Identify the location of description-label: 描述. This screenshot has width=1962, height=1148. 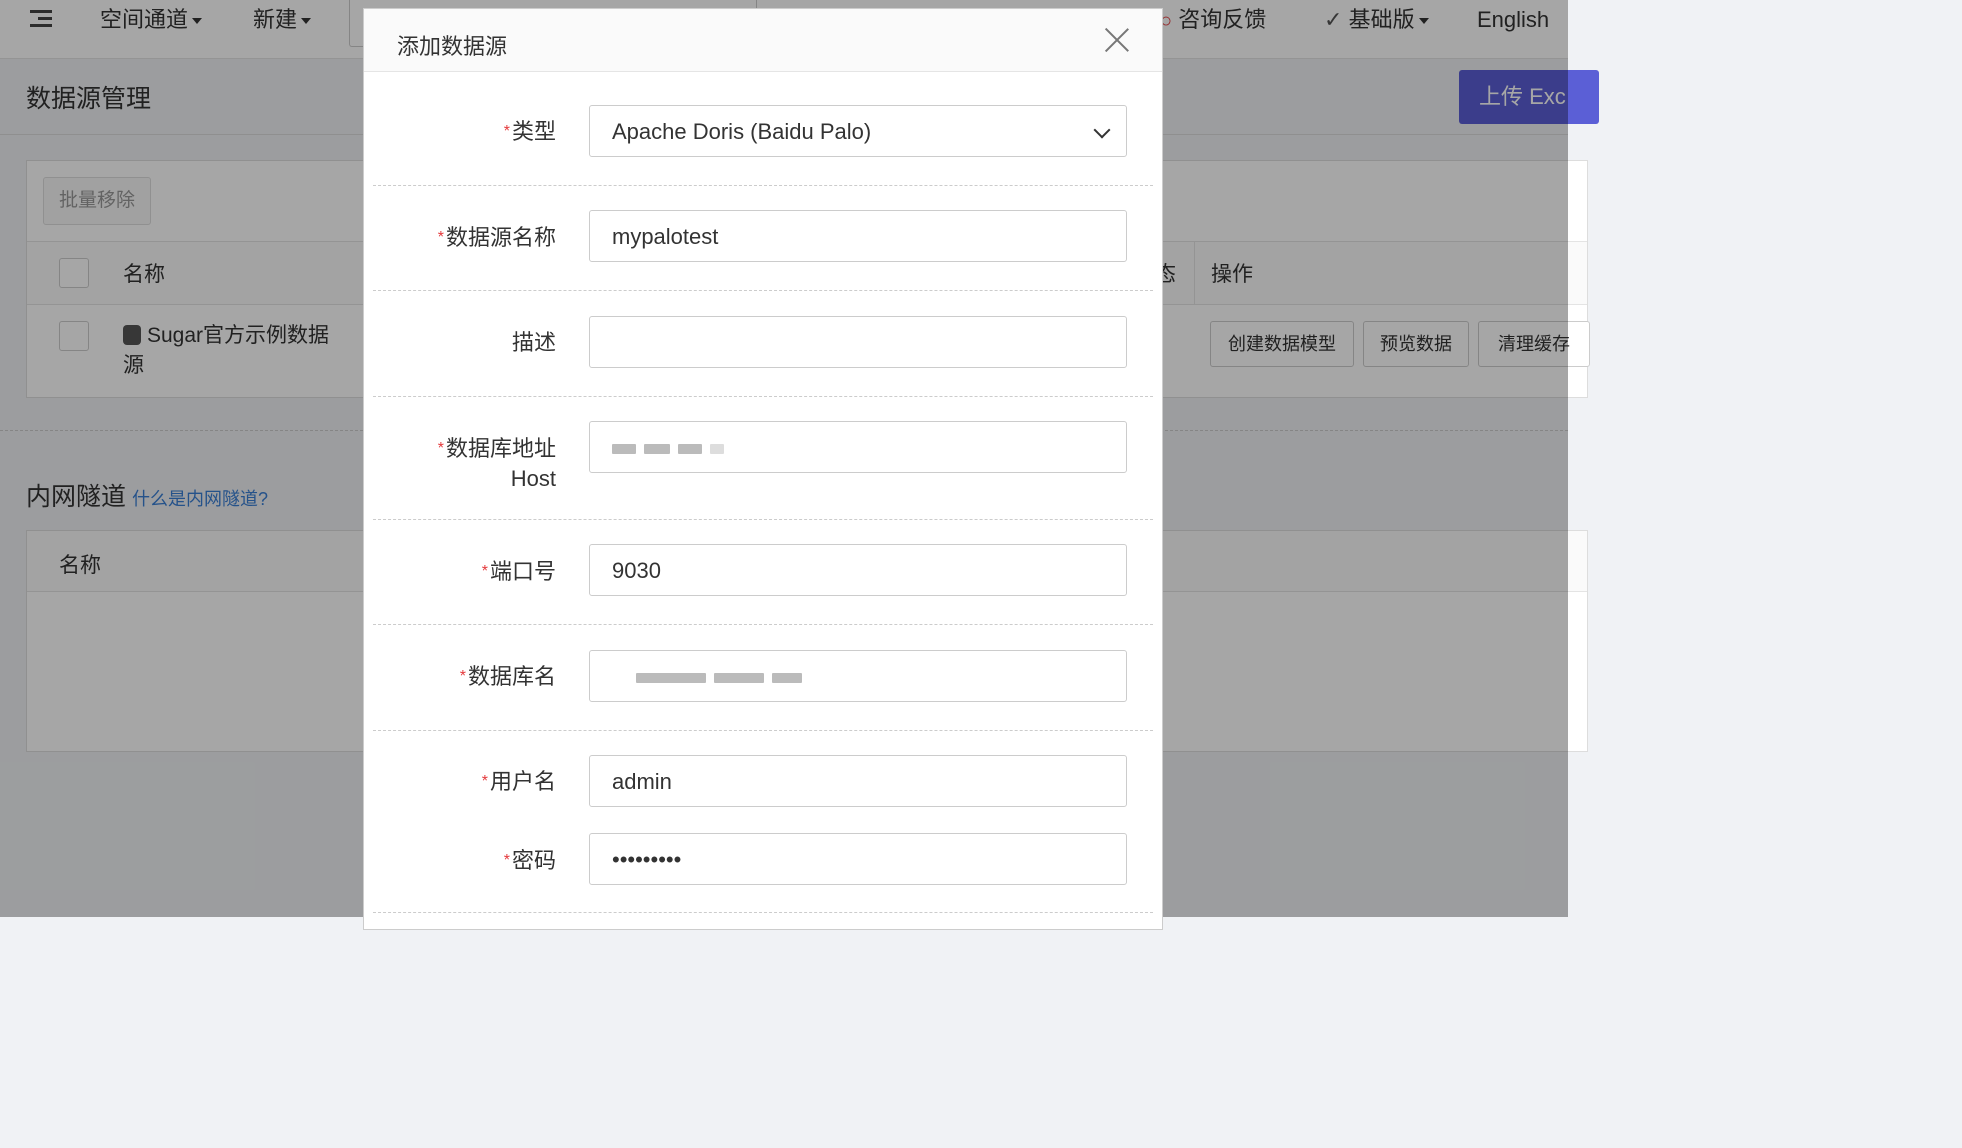
(533, 342).